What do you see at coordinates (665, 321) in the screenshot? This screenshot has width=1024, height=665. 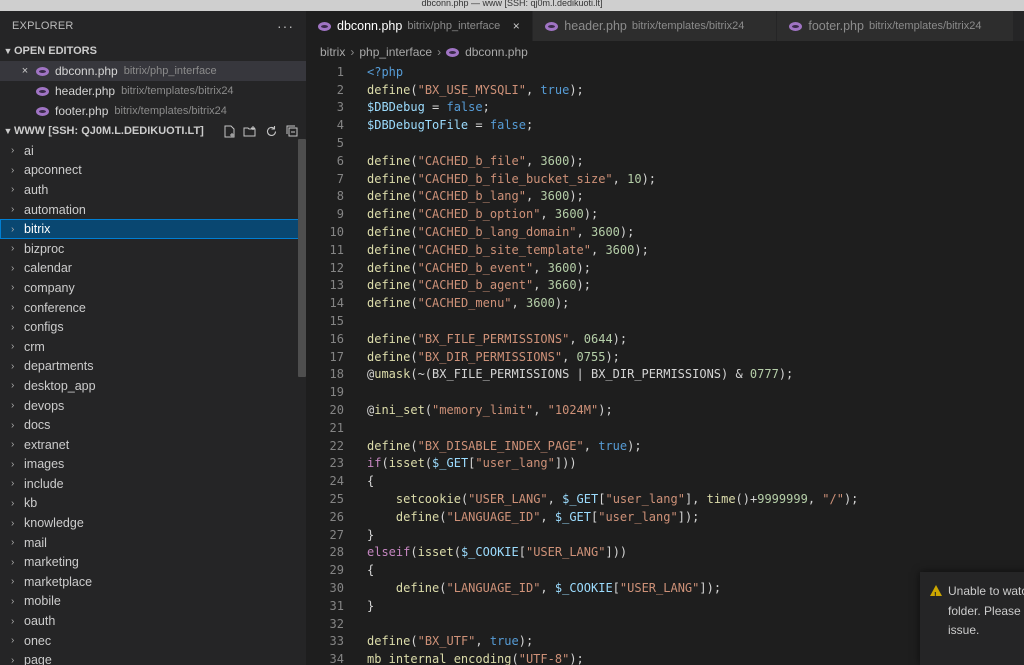 I see `code-line: 15` at bounding box center [665, 321].